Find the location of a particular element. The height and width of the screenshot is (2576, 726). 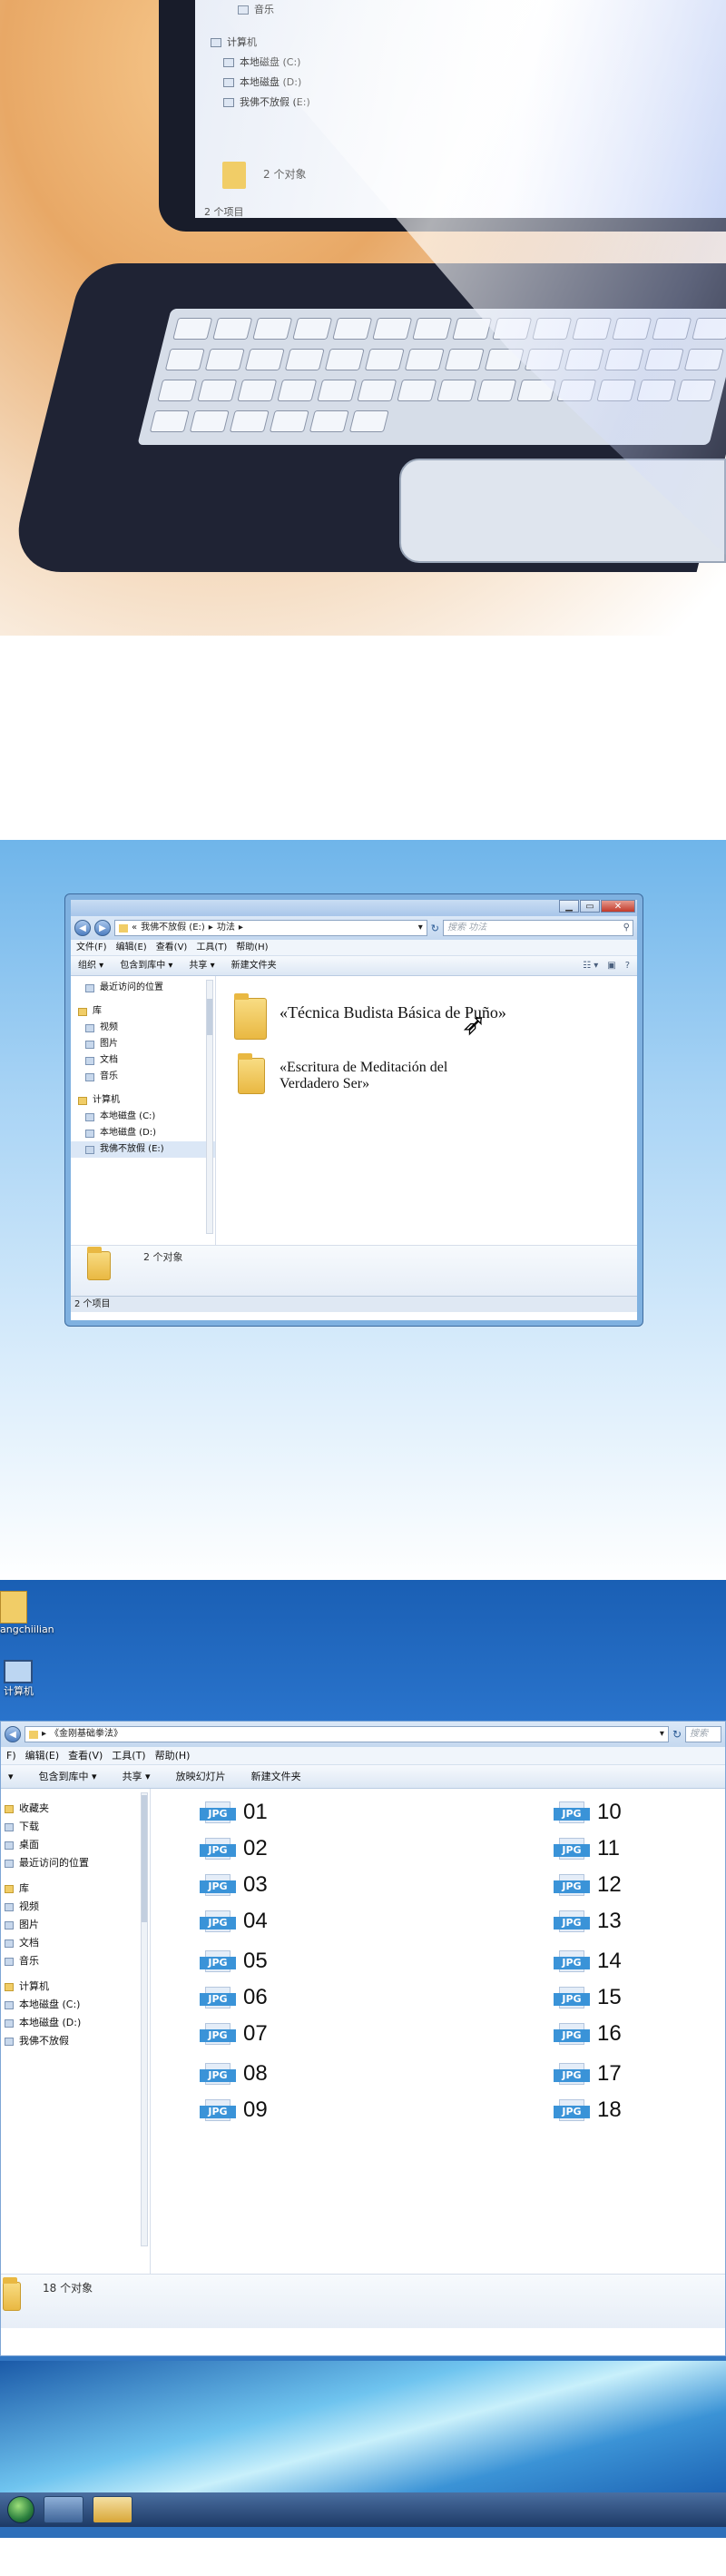

jpg-file-item: JPG 16 is located at coordinates (588, 2034).